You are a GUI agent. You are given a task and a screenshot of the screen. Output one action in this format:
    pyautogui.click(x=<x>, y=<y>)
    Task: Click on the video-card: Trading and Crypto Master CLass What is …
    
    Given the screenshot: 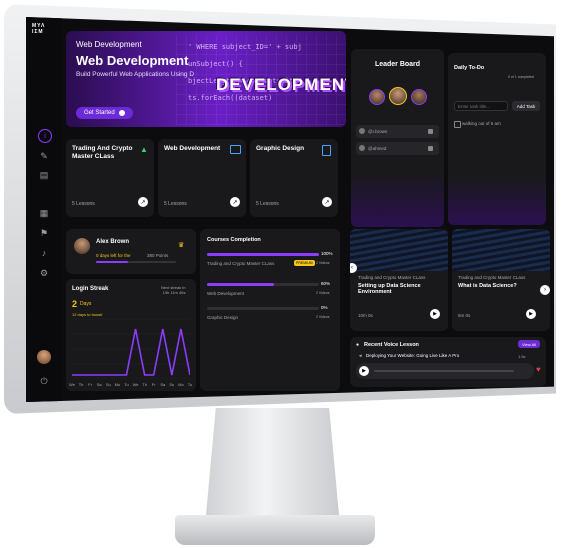 What is the action you would take?
    pyautogui.click(x=501, y=280)
    